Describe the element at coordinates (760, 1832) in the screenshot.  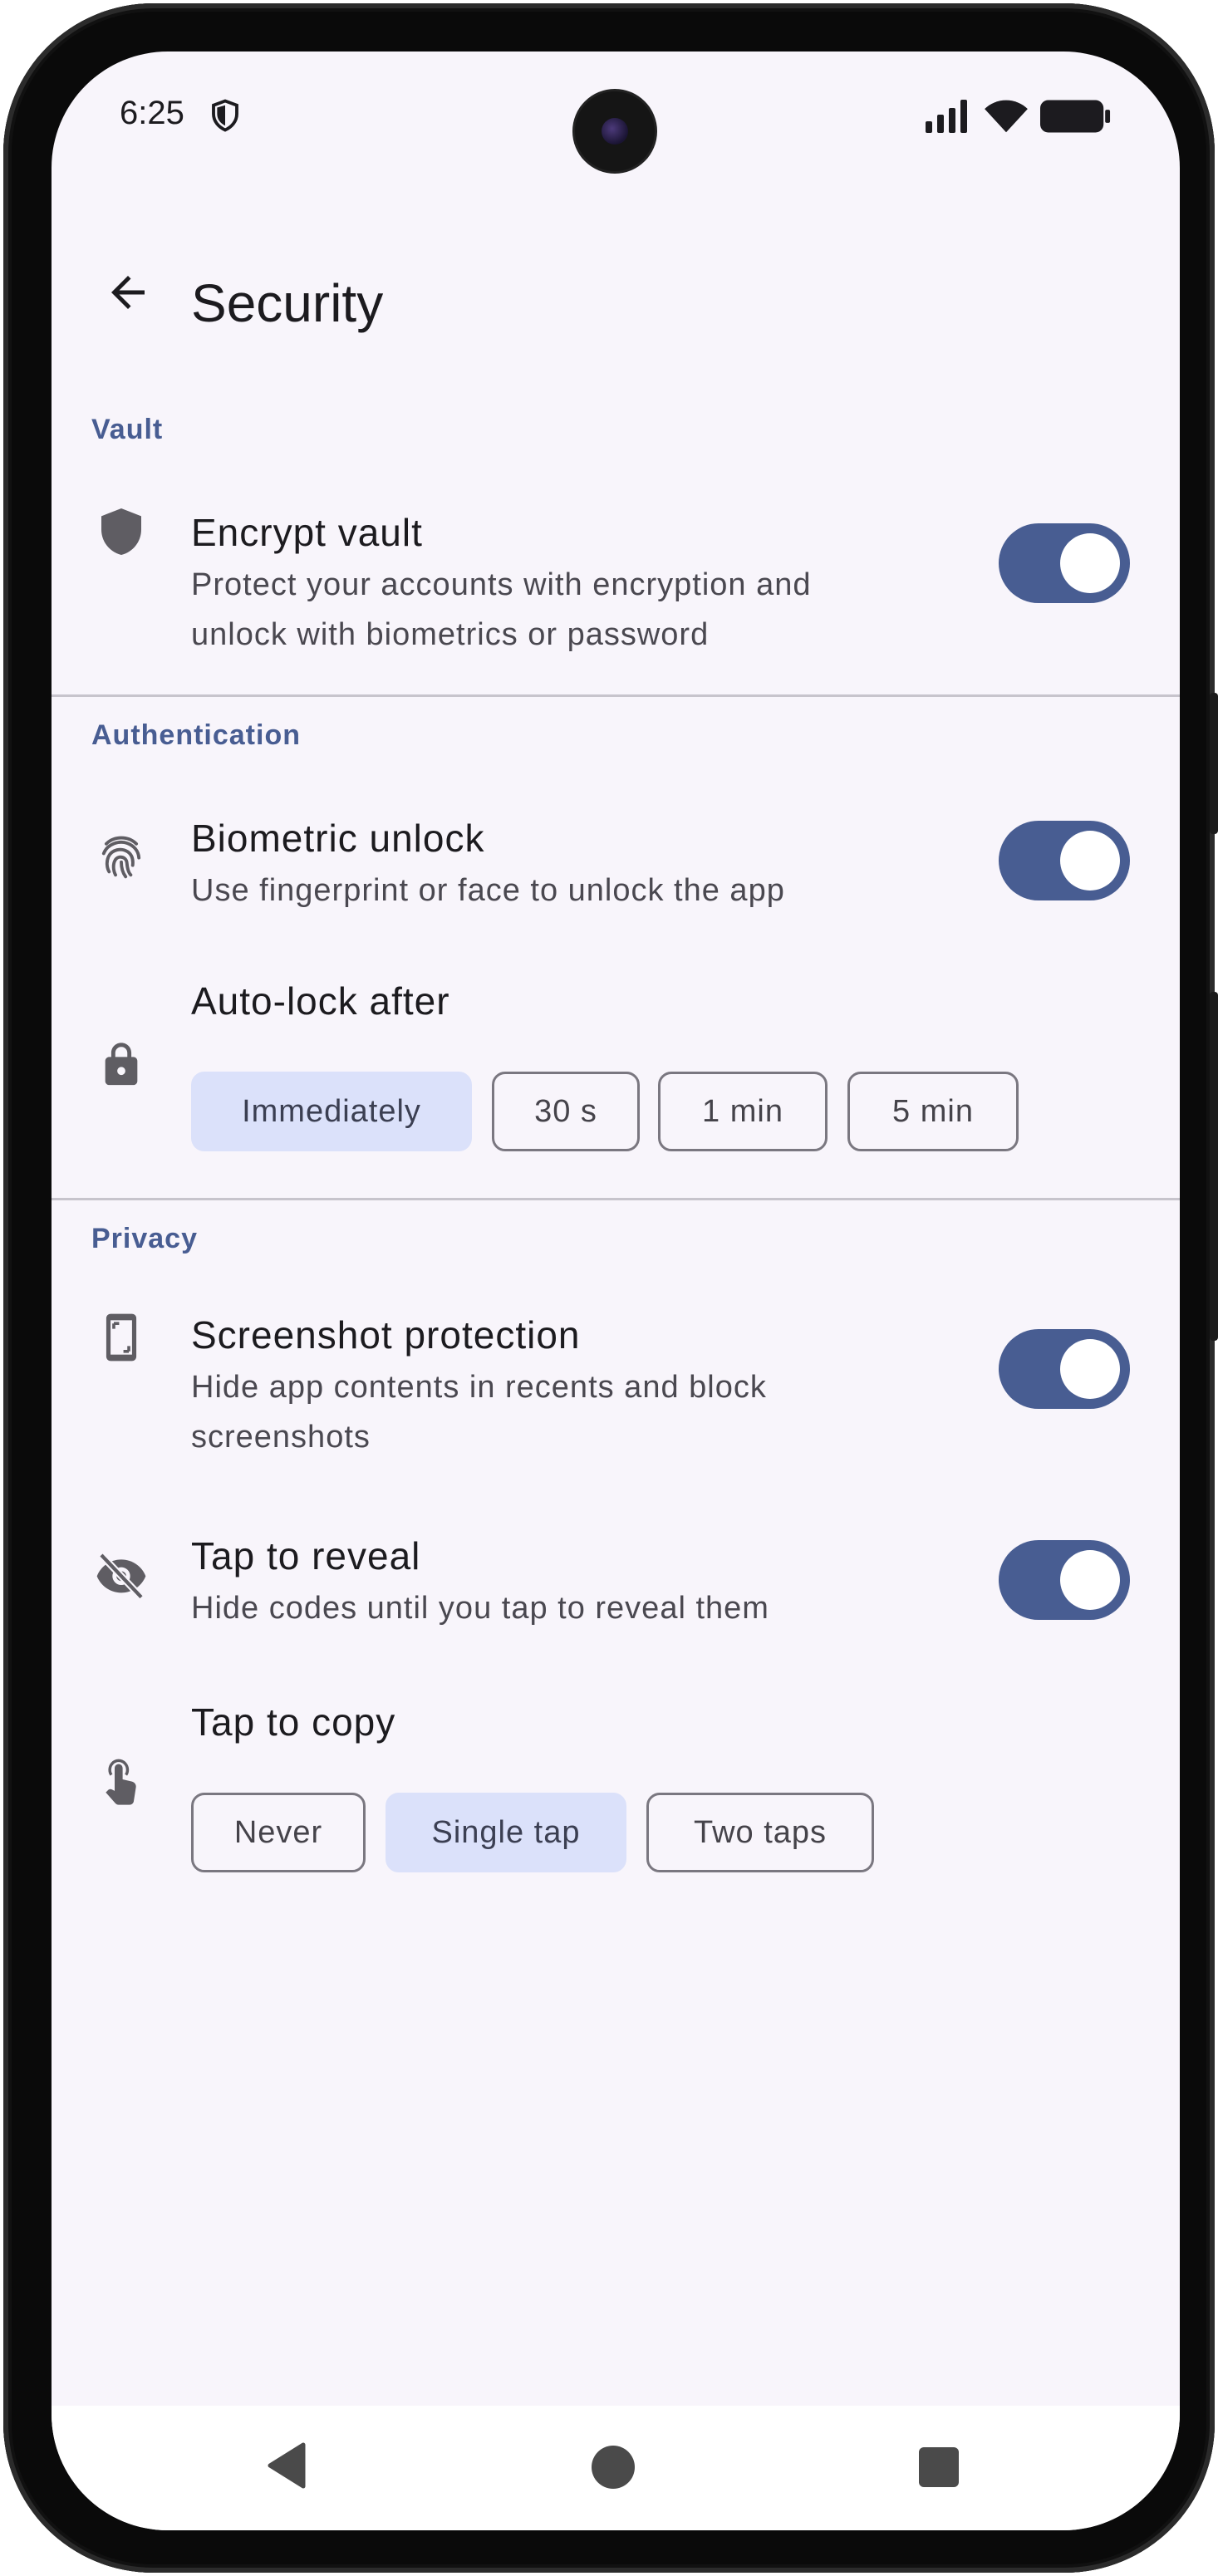
I see `tap-to-copy-chip-two-taps: Two taps` at that location.